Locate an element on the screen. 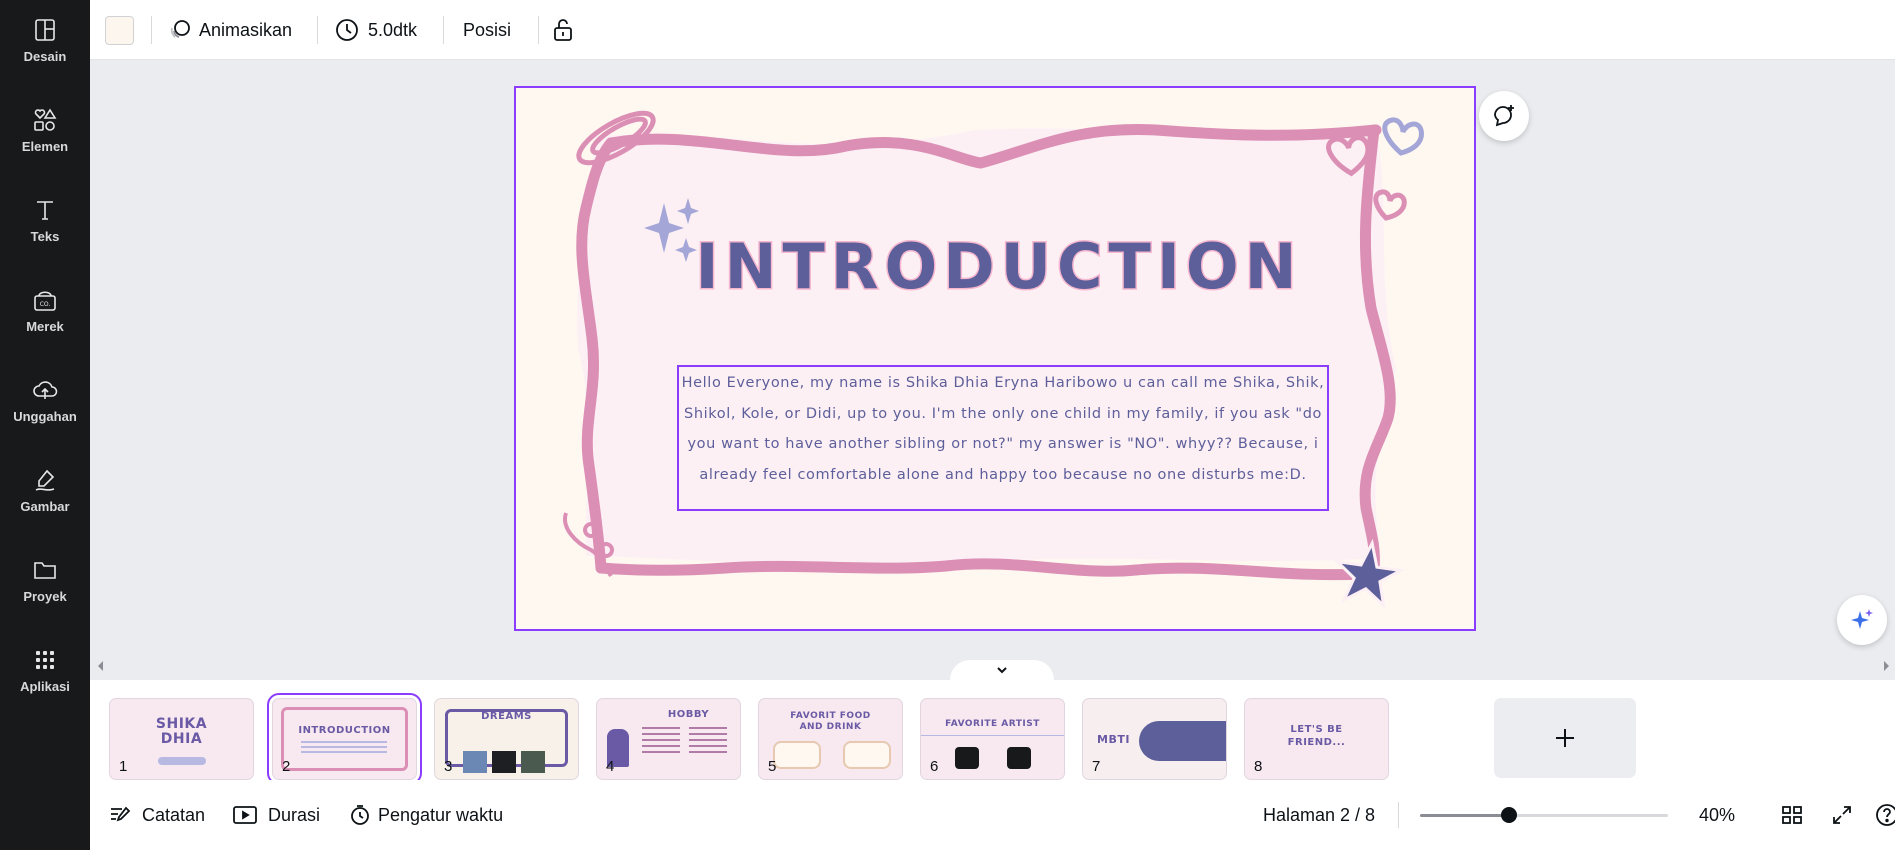 The width and height of the screenshot is (1895, 850). thumbnail-title: MBTI is located at coordinates (1113, 739).